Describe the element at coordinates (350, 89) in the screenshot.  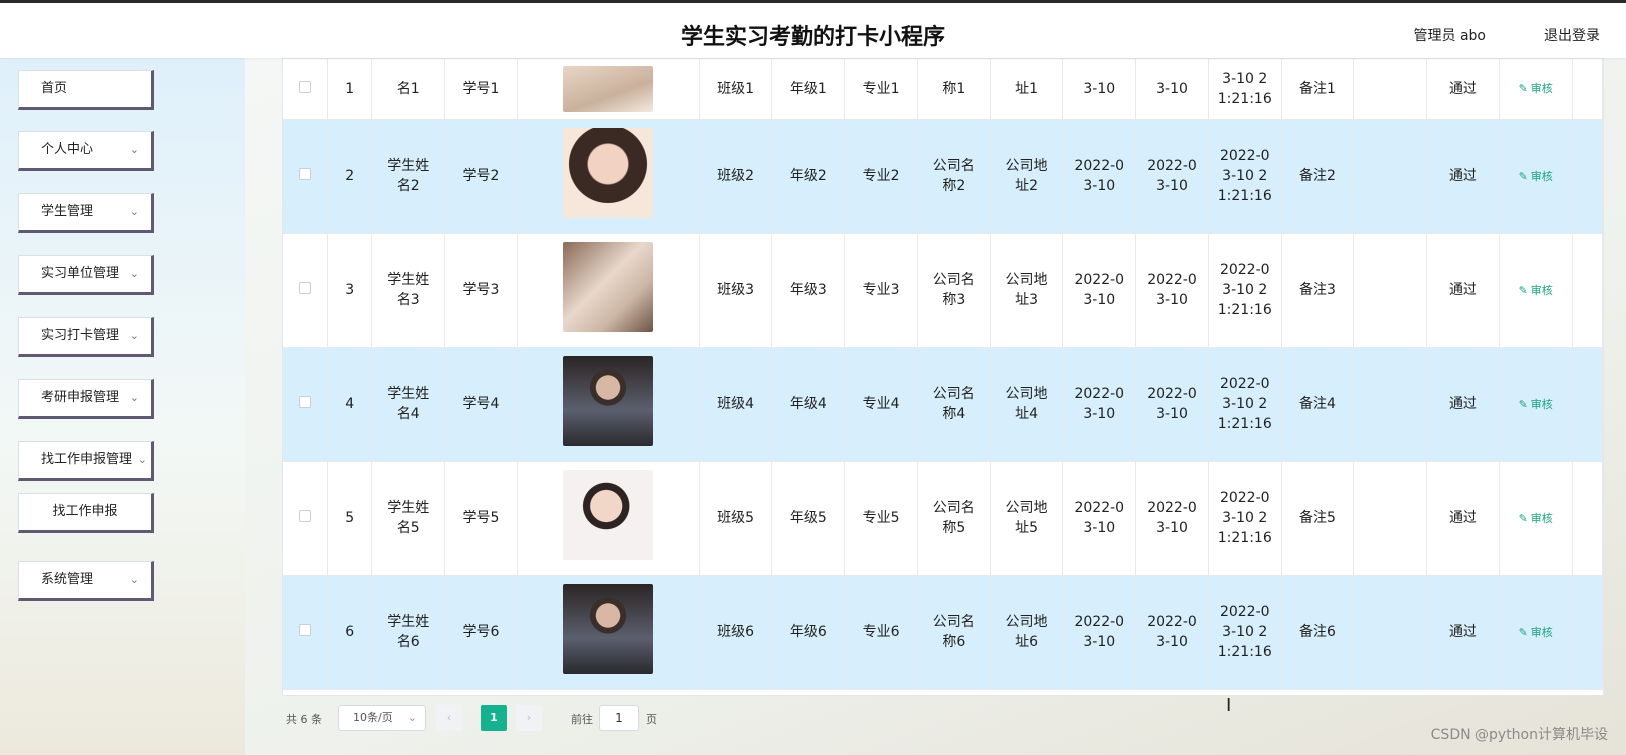
I see `cell-index: 1` at that location.